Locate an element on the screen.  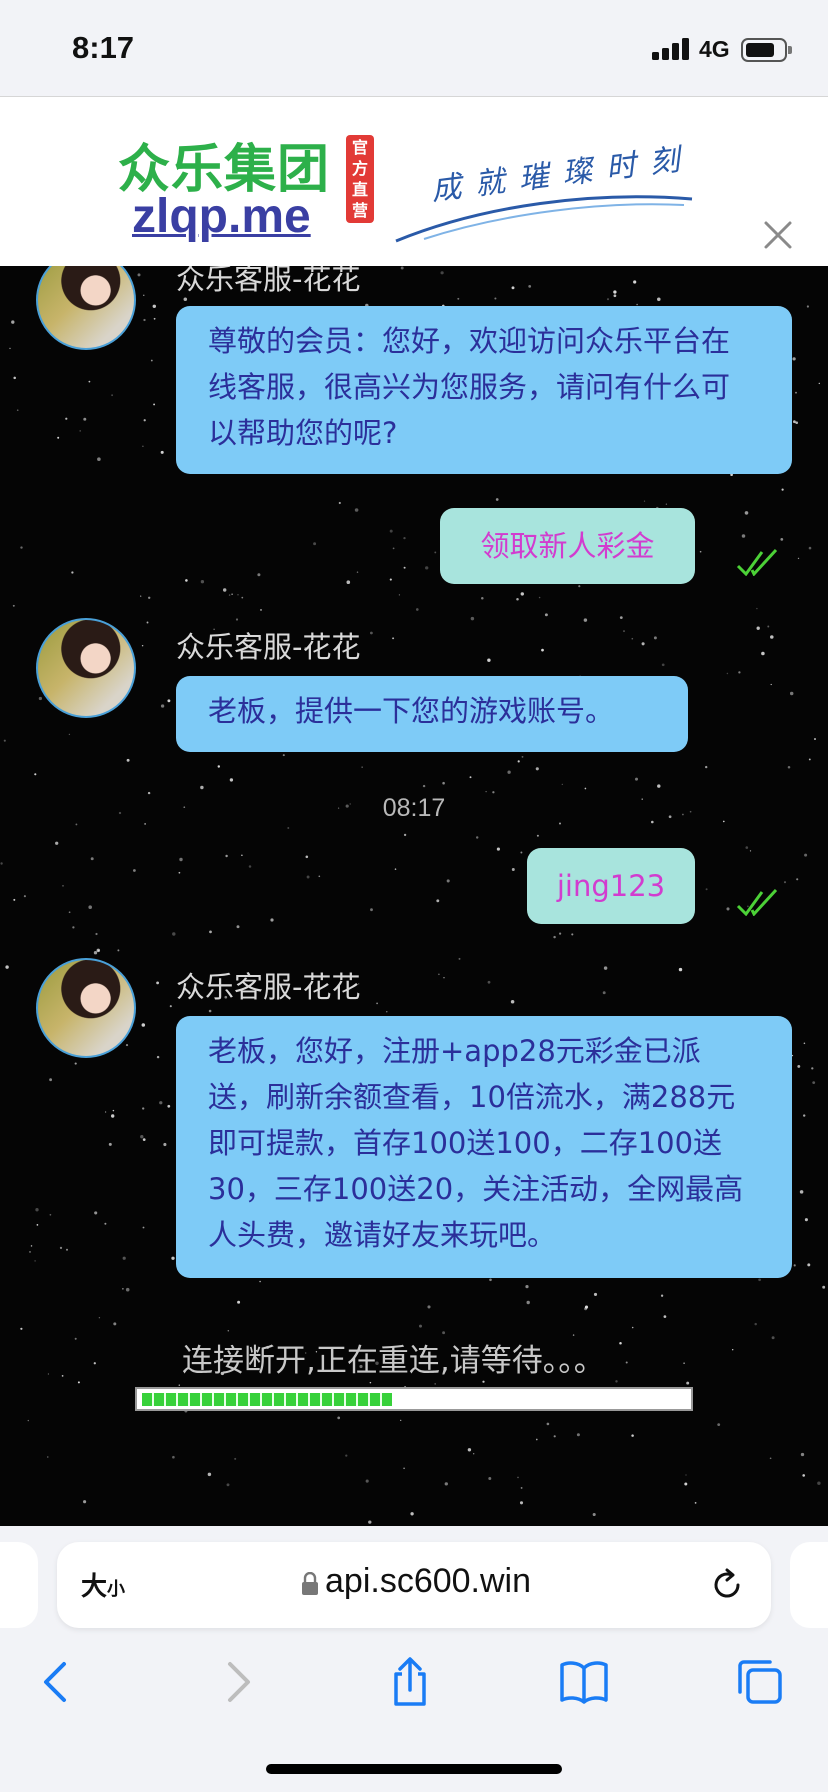
forward-icon is located at coordinates (236, 1682).